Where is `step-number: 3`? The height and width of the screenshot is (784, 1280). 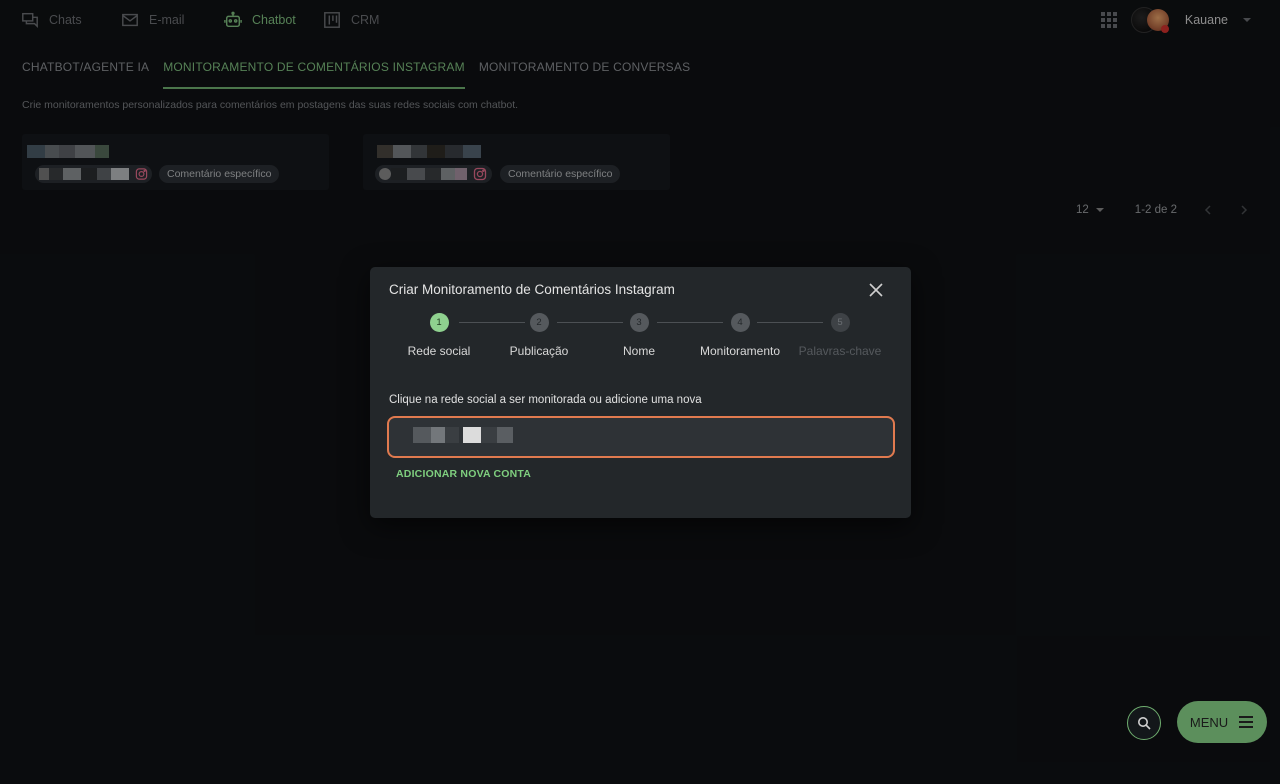
step-number: 3 is located at coordinates (639, 322).